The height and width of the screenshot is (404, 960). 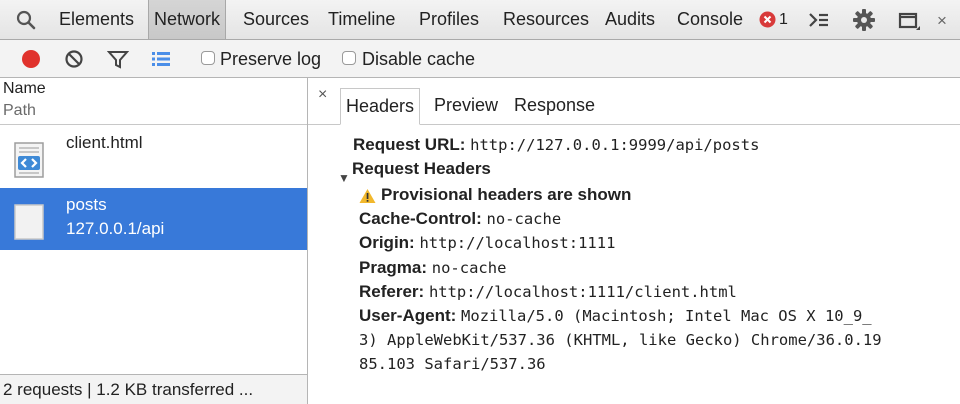 What do you see at coordinates (909, 20) in the screenshot?
I see `dock-icon` at bounding box center [909, 20].